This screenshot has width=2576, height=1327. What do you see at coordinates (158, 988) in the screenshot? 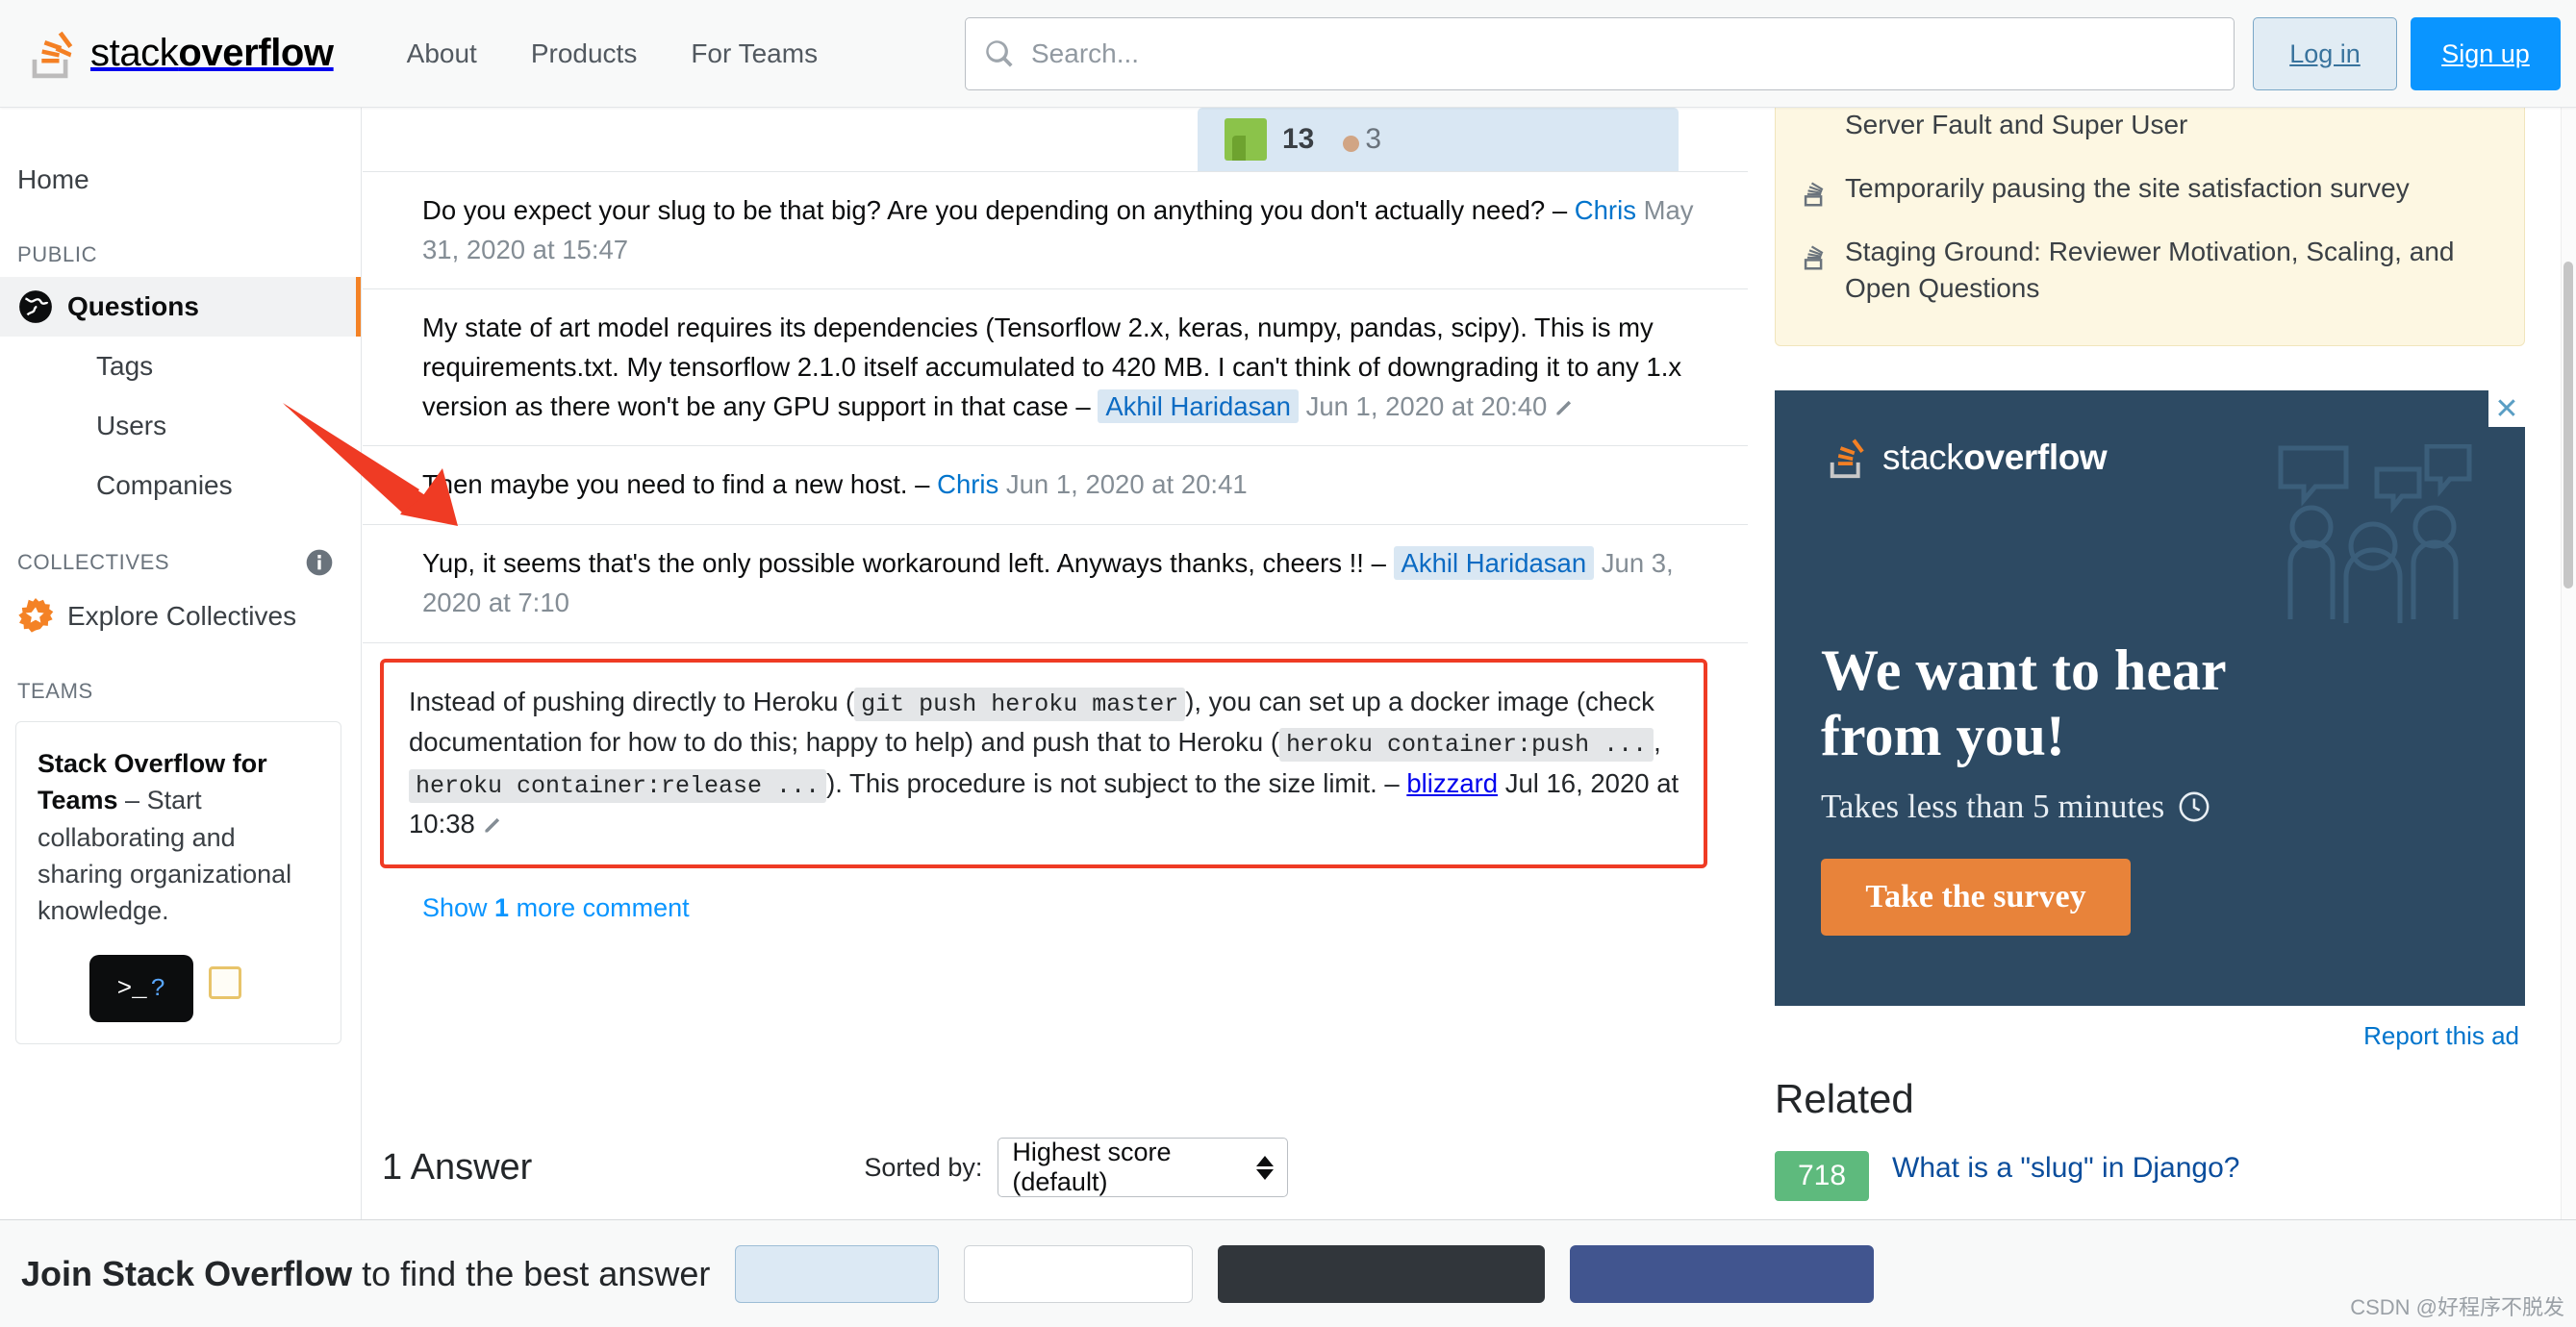
I see `terminal-question-glyph: ?` at bounding box center [158, 988].